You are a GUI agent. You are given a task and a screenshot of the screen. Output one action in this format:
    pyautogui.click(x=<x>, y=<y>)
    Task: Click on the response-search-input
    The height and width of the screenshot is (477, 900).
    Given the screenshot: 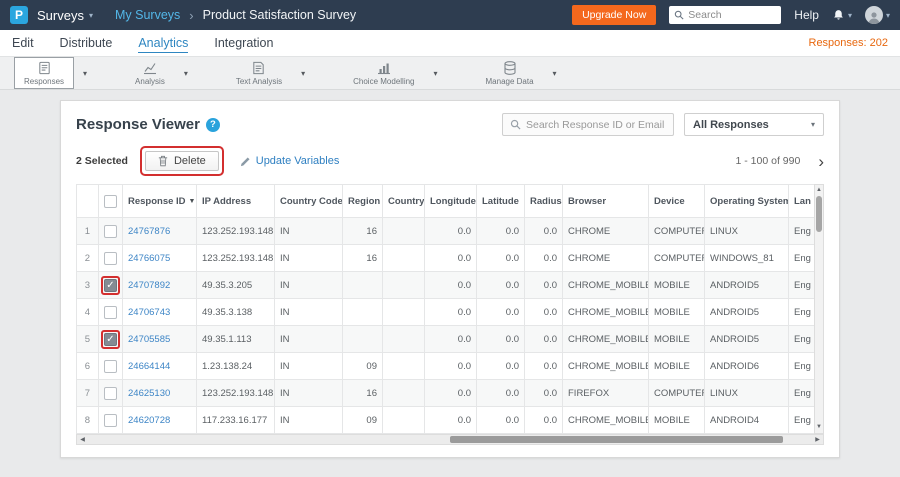 What is the action you would take?
    pyautogui.click(x=596, y=124)
    